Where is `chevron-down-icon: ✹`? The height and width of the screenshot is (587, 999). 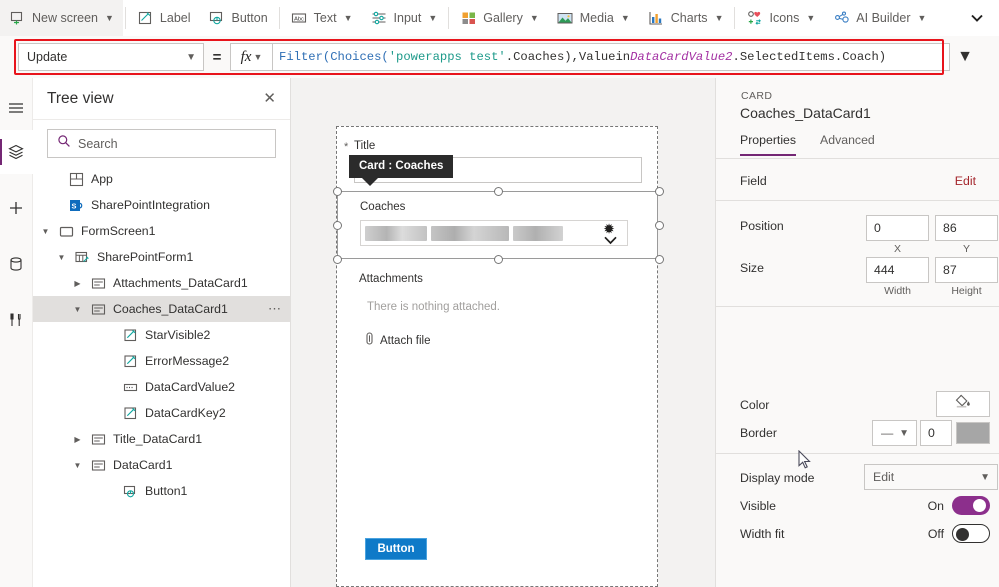
chevron-down-icon: ✹ is located at coordinates (613, 233).